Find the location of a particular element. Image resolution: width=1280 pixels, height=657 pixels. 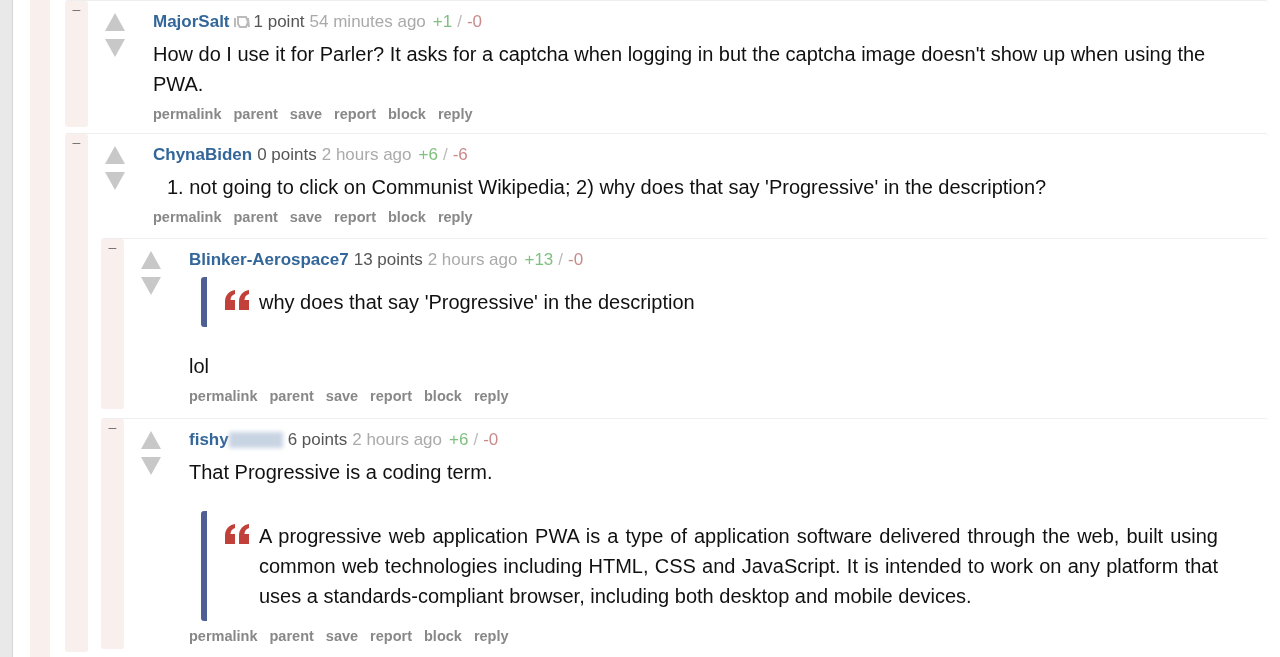

points-text: 13 points is located at coordinates (388, 260).